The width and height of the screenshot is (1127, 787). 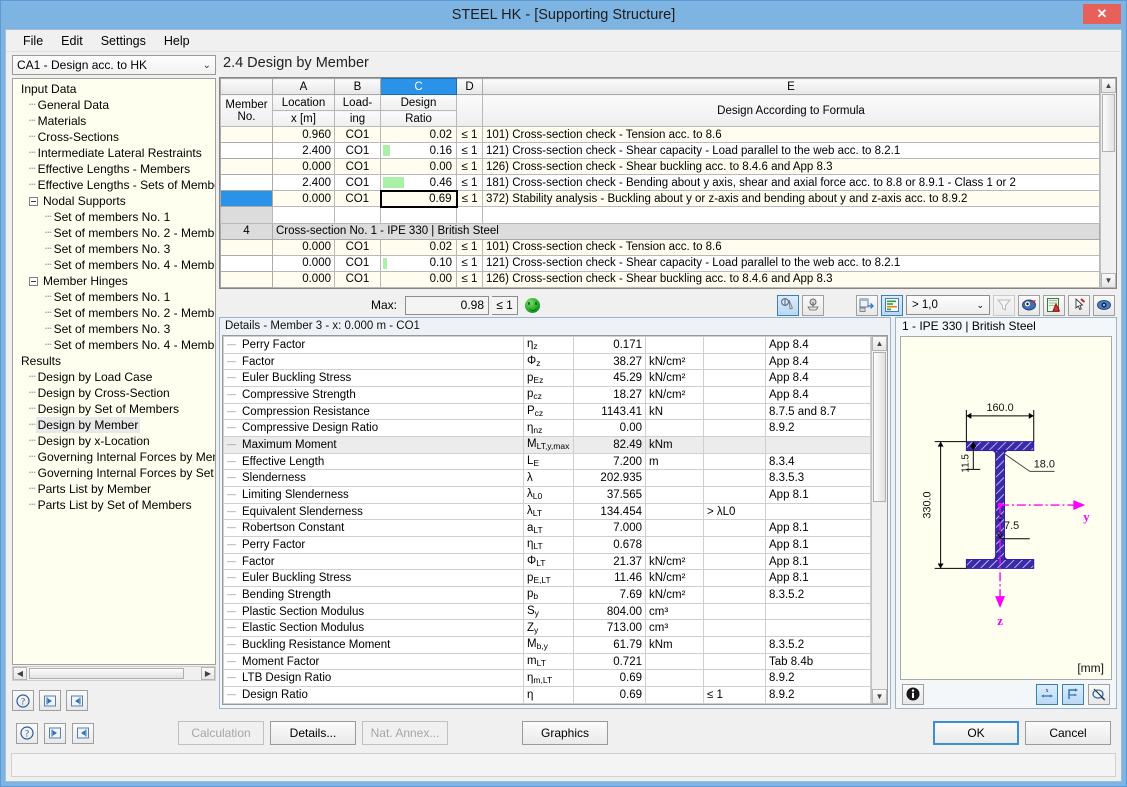 What do you see at coordinates (1099, 694) in the screenshot?
I see `hide-dimensions-button` at bounding box center [1099, 694].